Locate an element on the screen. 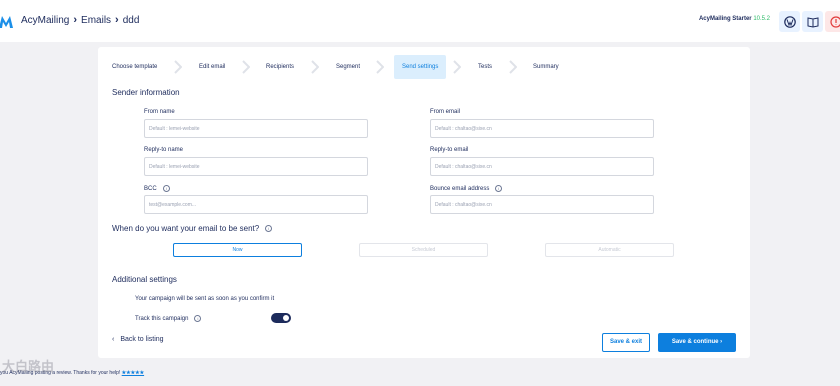  reply-name-label: Reply-to name is located at coordinates (163, 150).